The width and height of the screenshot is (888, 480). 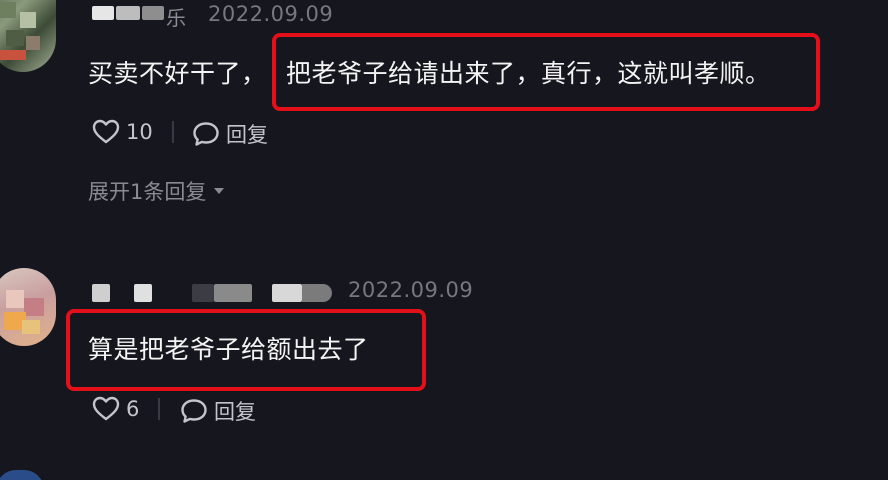 I want to click on comment-text-lead: 买卖不好干了，, so click(x=177, y=73).